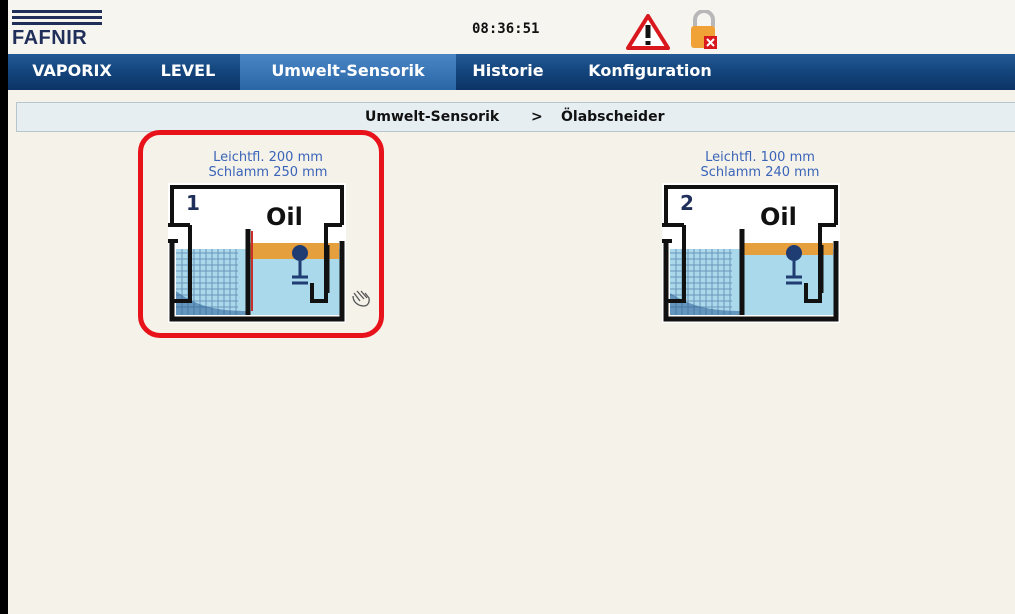  I want to click on touch-hand-icon, so click(361, 298).